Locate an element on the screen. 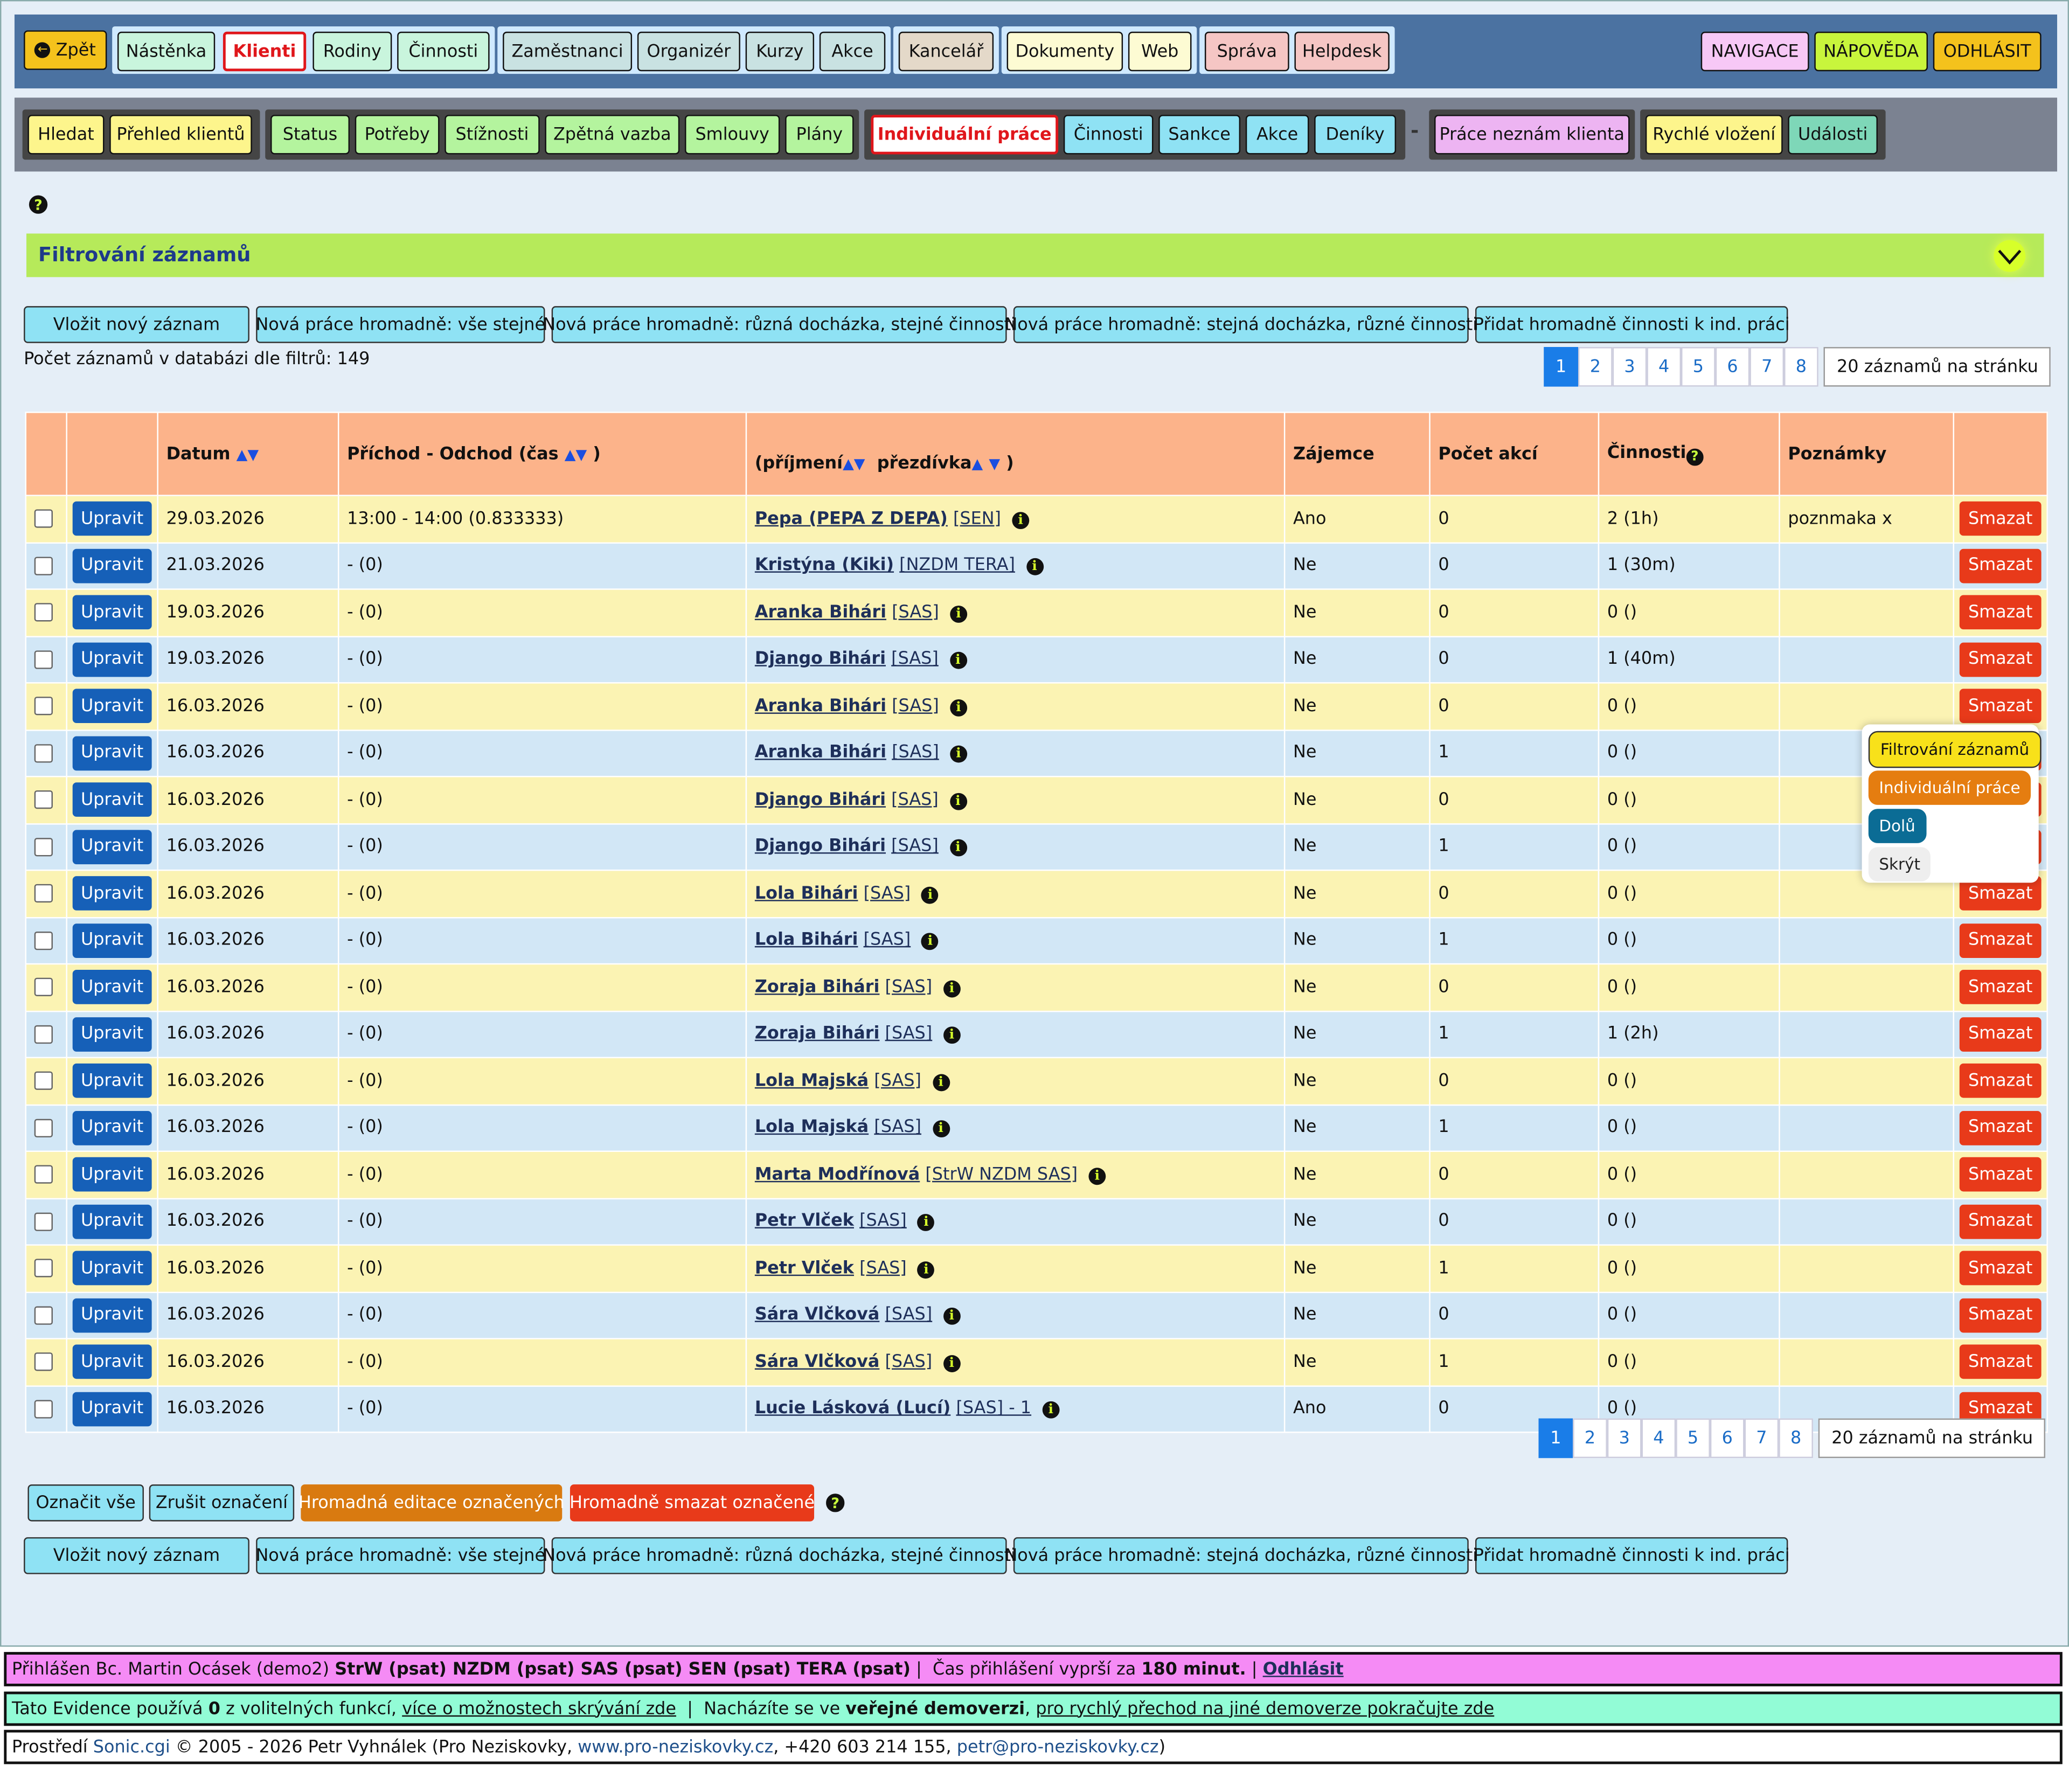  deselect-all-button: Zrušit označení is located at coordinates (222, 1503).